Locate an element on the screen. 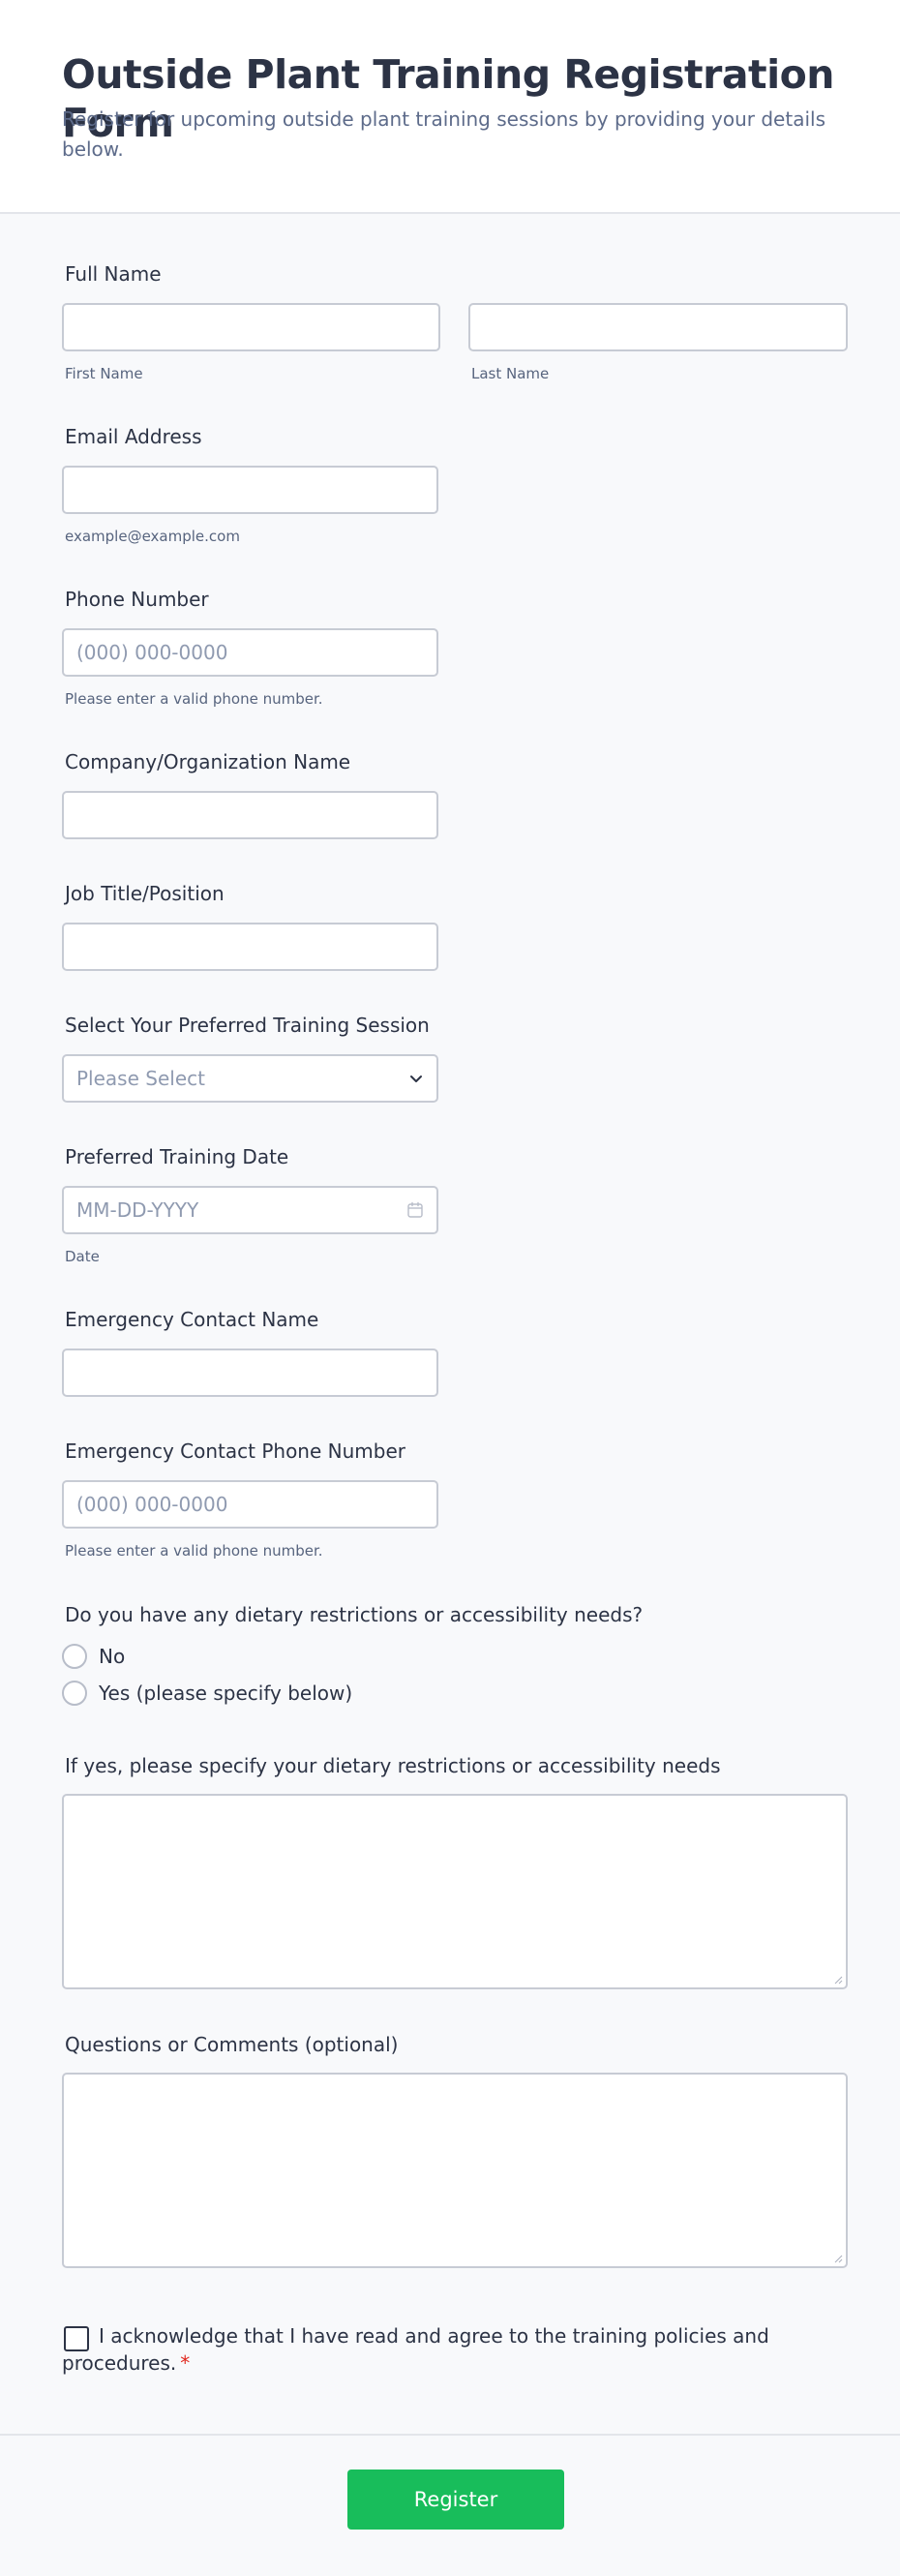 This screenshot has width=900, height=2576. emergency-name-input is located at coordinates (250, 1373).